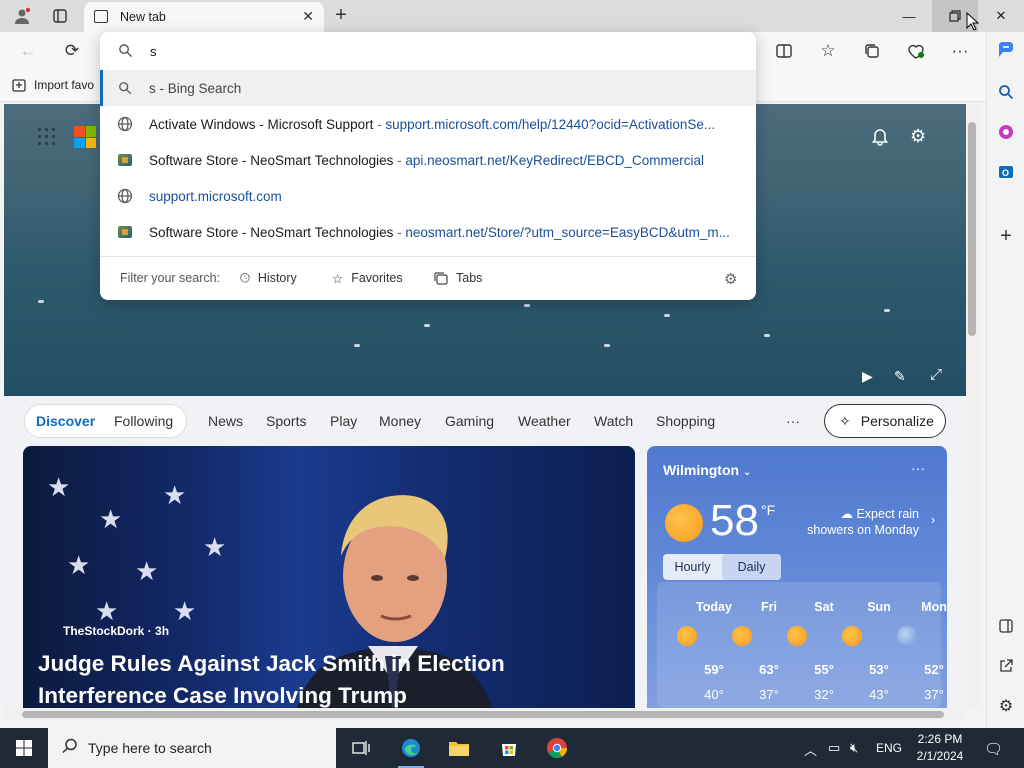 This screenshot has width=1024, height=768. What do you see at coordinates (918, 468) in the screenshot?
I see `weather-more-icon: ···` at bounding box center [918, 468].